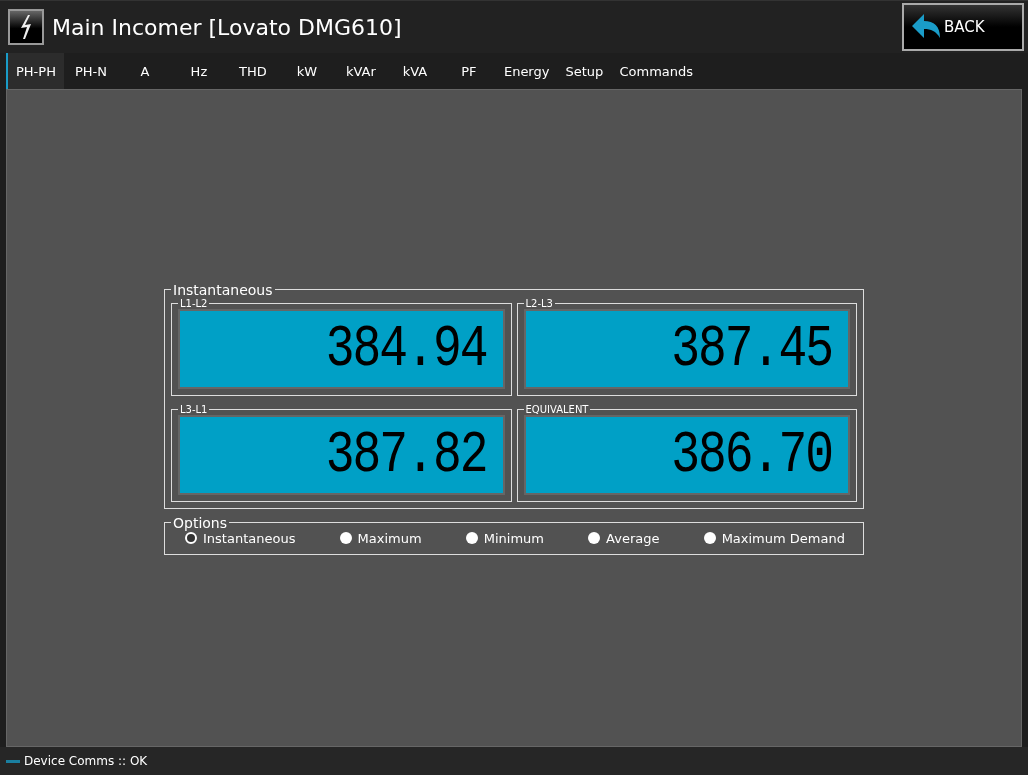 The image size is (1028, 775). Describe the element at coordinates (13, 761) in the screenshot. I see `status-indicator` at that location.